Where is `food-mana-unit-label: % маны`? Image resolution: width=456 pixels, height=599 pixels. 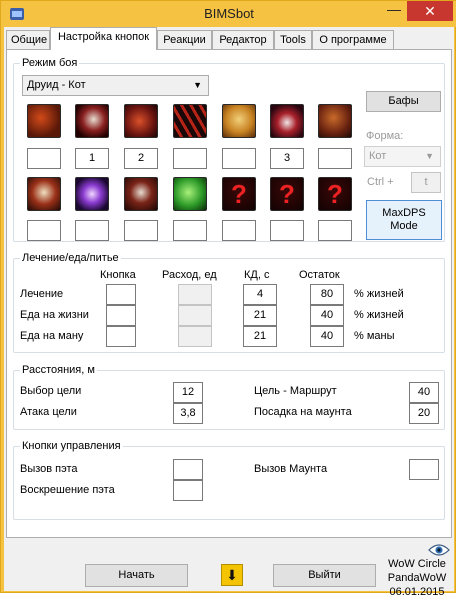
food-mana-unit-label: % маны is located at coordinates (374, 336).